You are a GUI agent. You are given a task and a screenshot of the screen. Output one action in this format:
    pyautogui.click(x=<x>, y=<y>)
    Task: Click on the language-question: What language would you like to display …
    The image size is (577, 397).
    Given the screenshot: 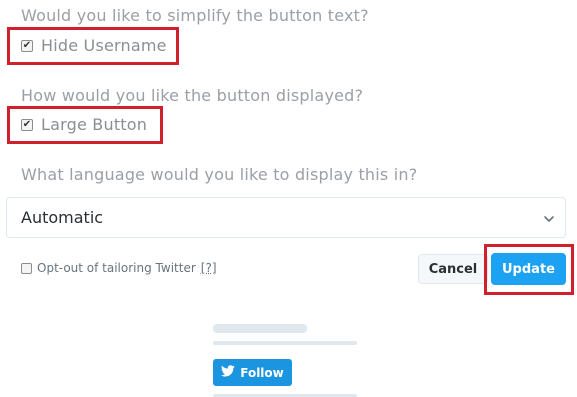 What is the action you would take?
    pyautogui.click(x=219, y=174)
    